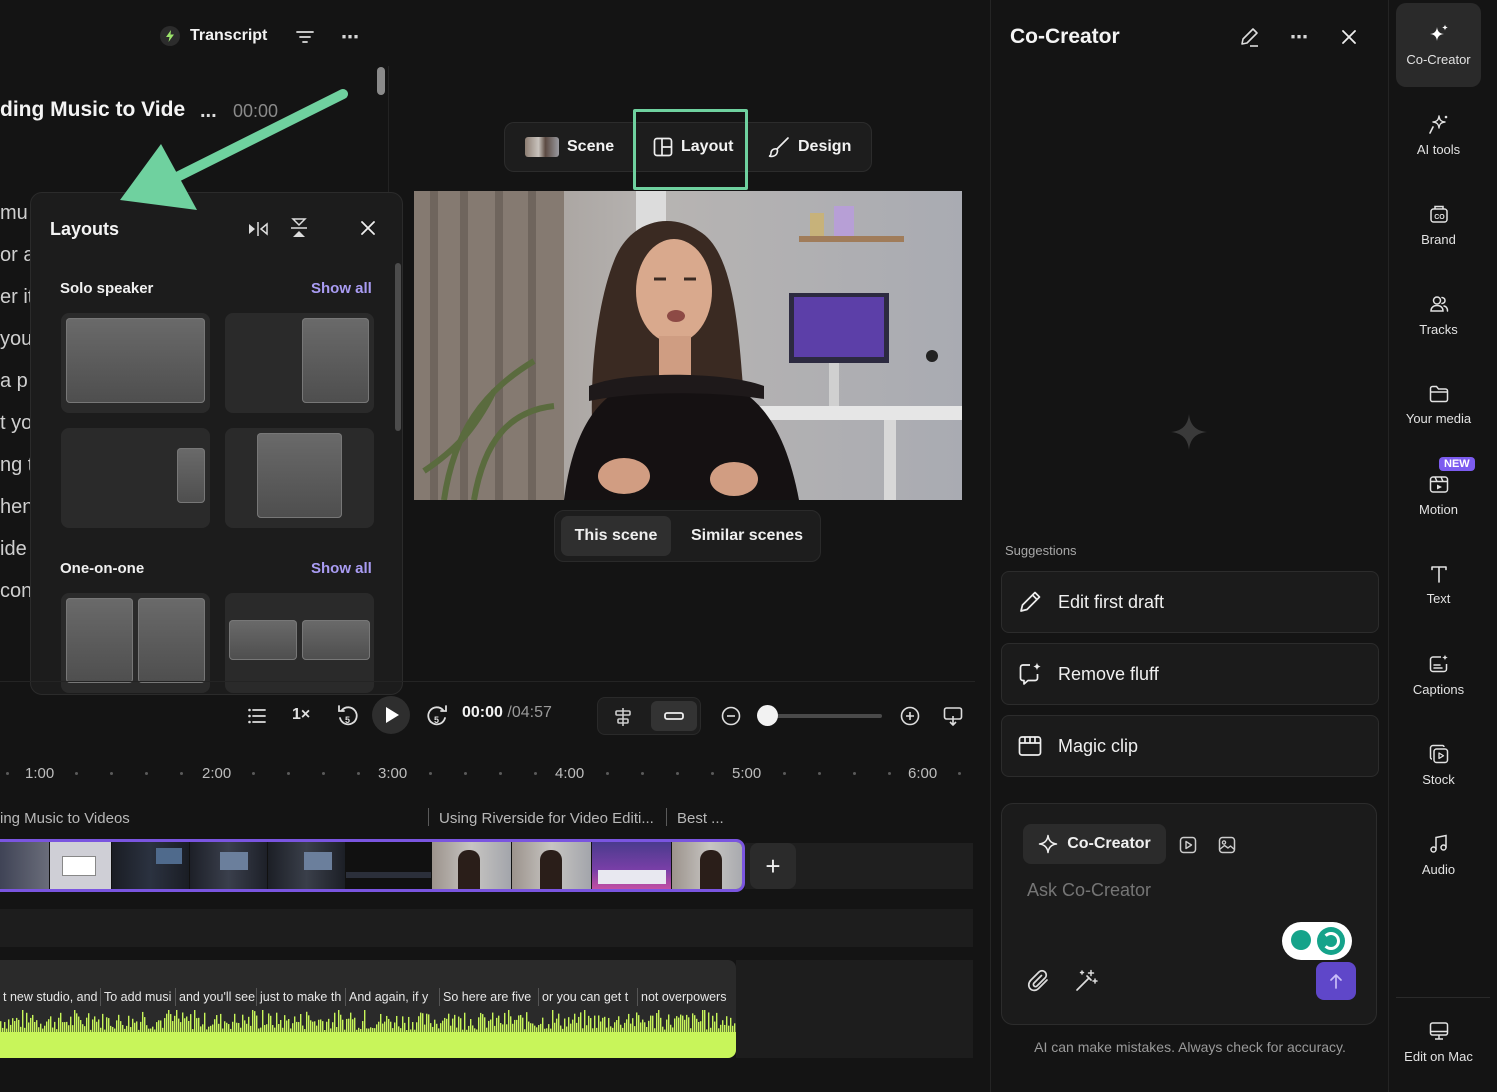 Image resolution: width=1497 pixels, height=1092 pixels. Describe the element at coordinates (1094, 844) in the screenshot. I see `co-creator-mode-button: Co-Creator` at that location.